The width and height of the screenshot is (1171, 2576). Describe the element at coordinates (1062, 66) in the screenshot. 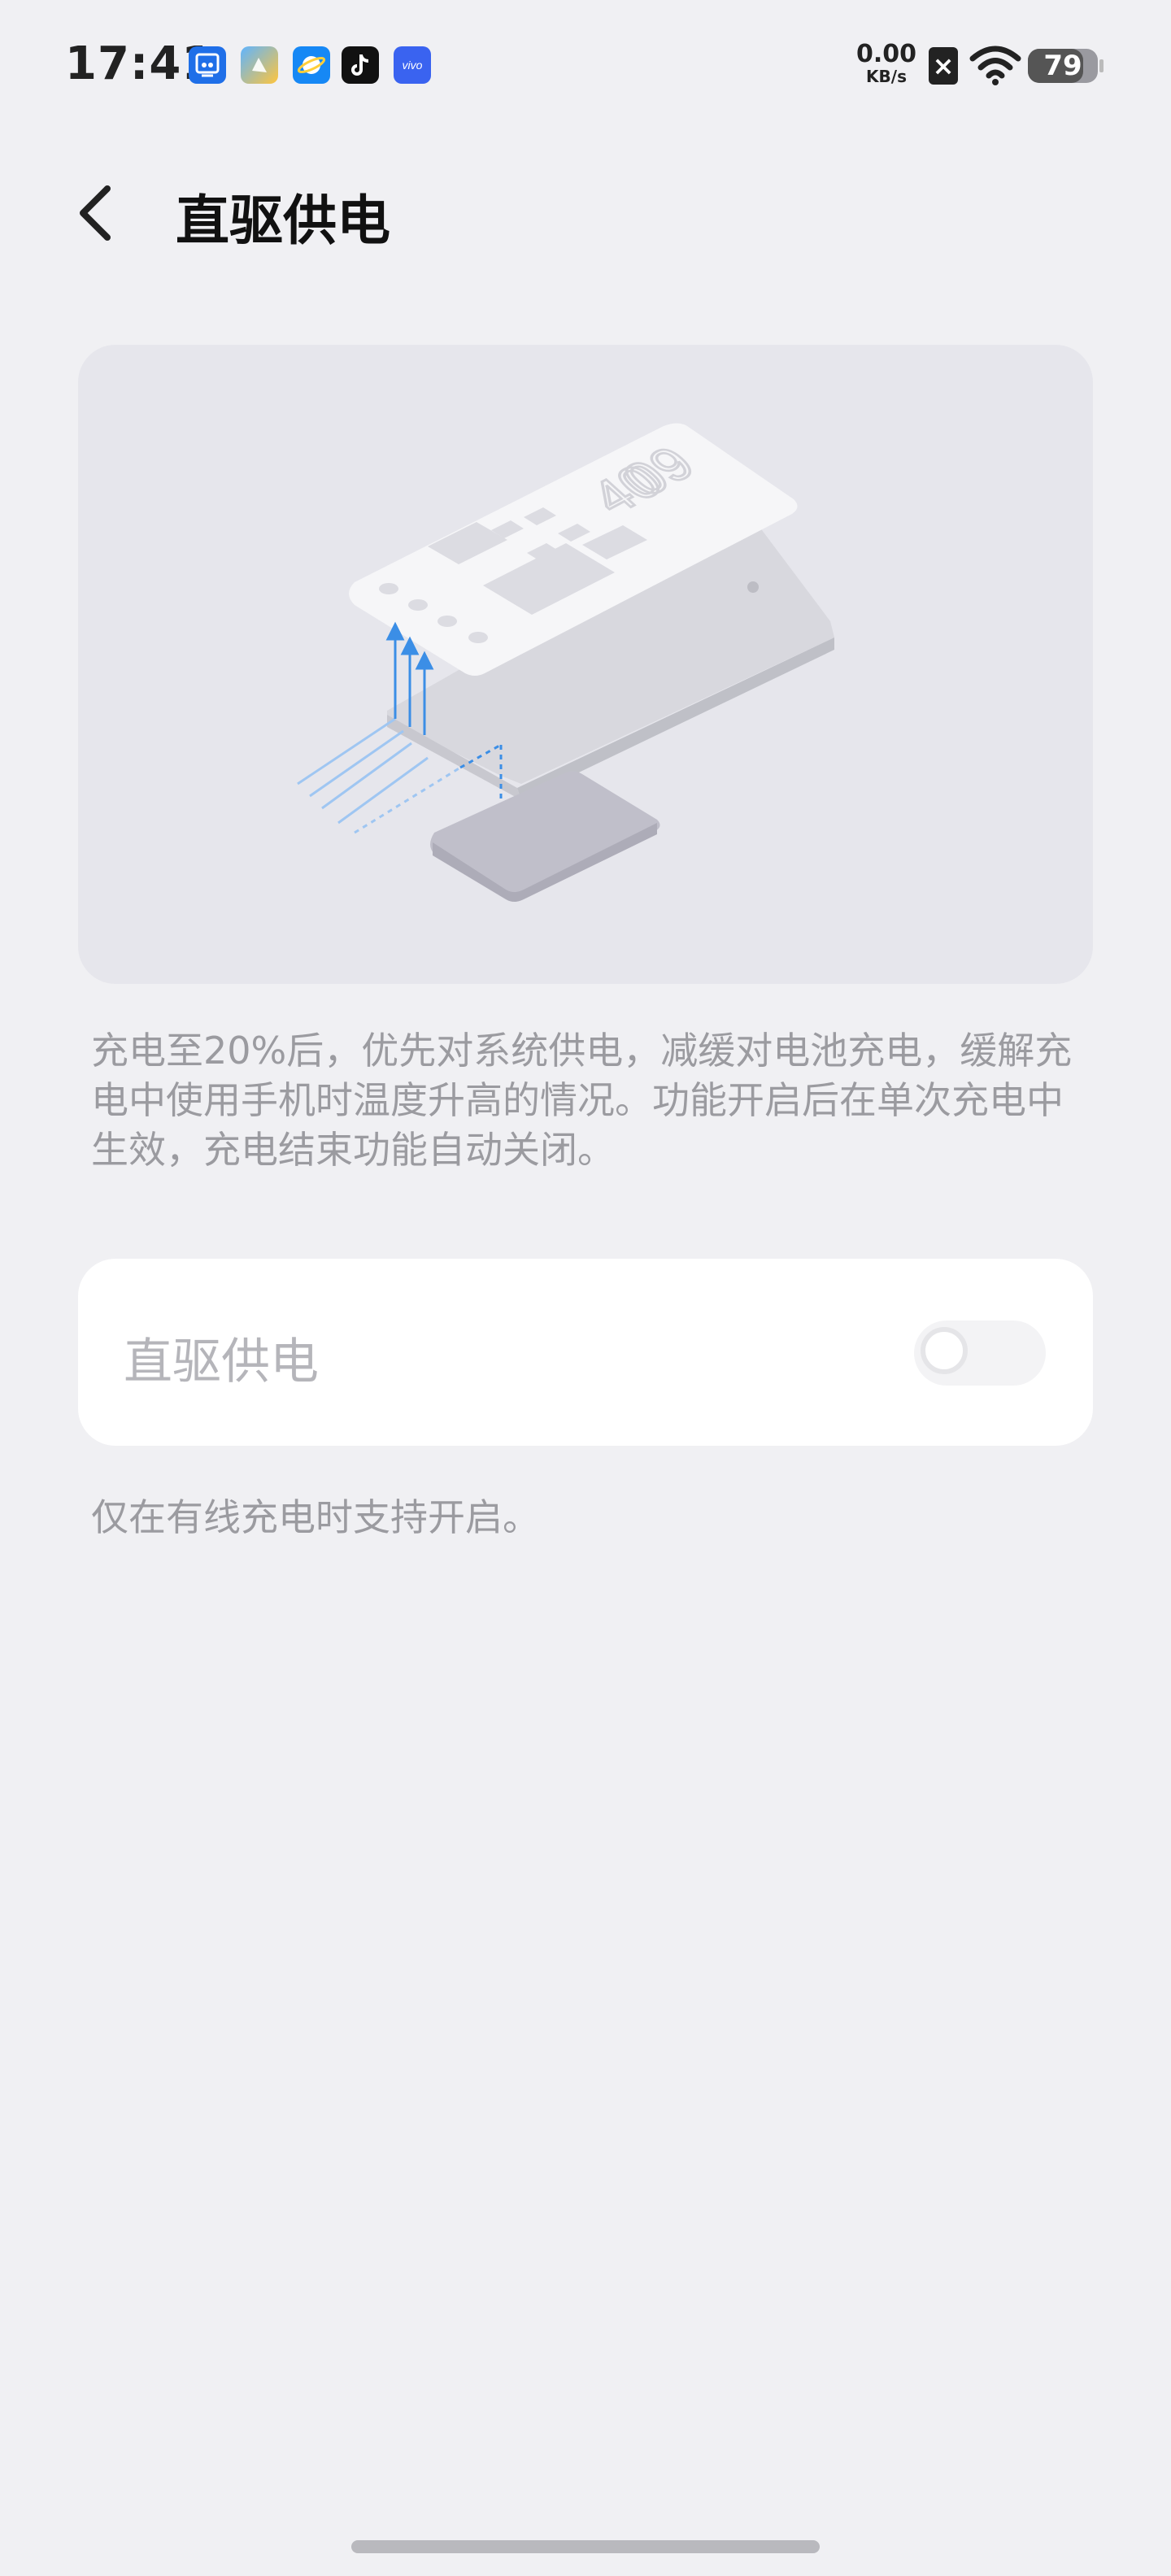

I see `battery-level: 79` at that location.